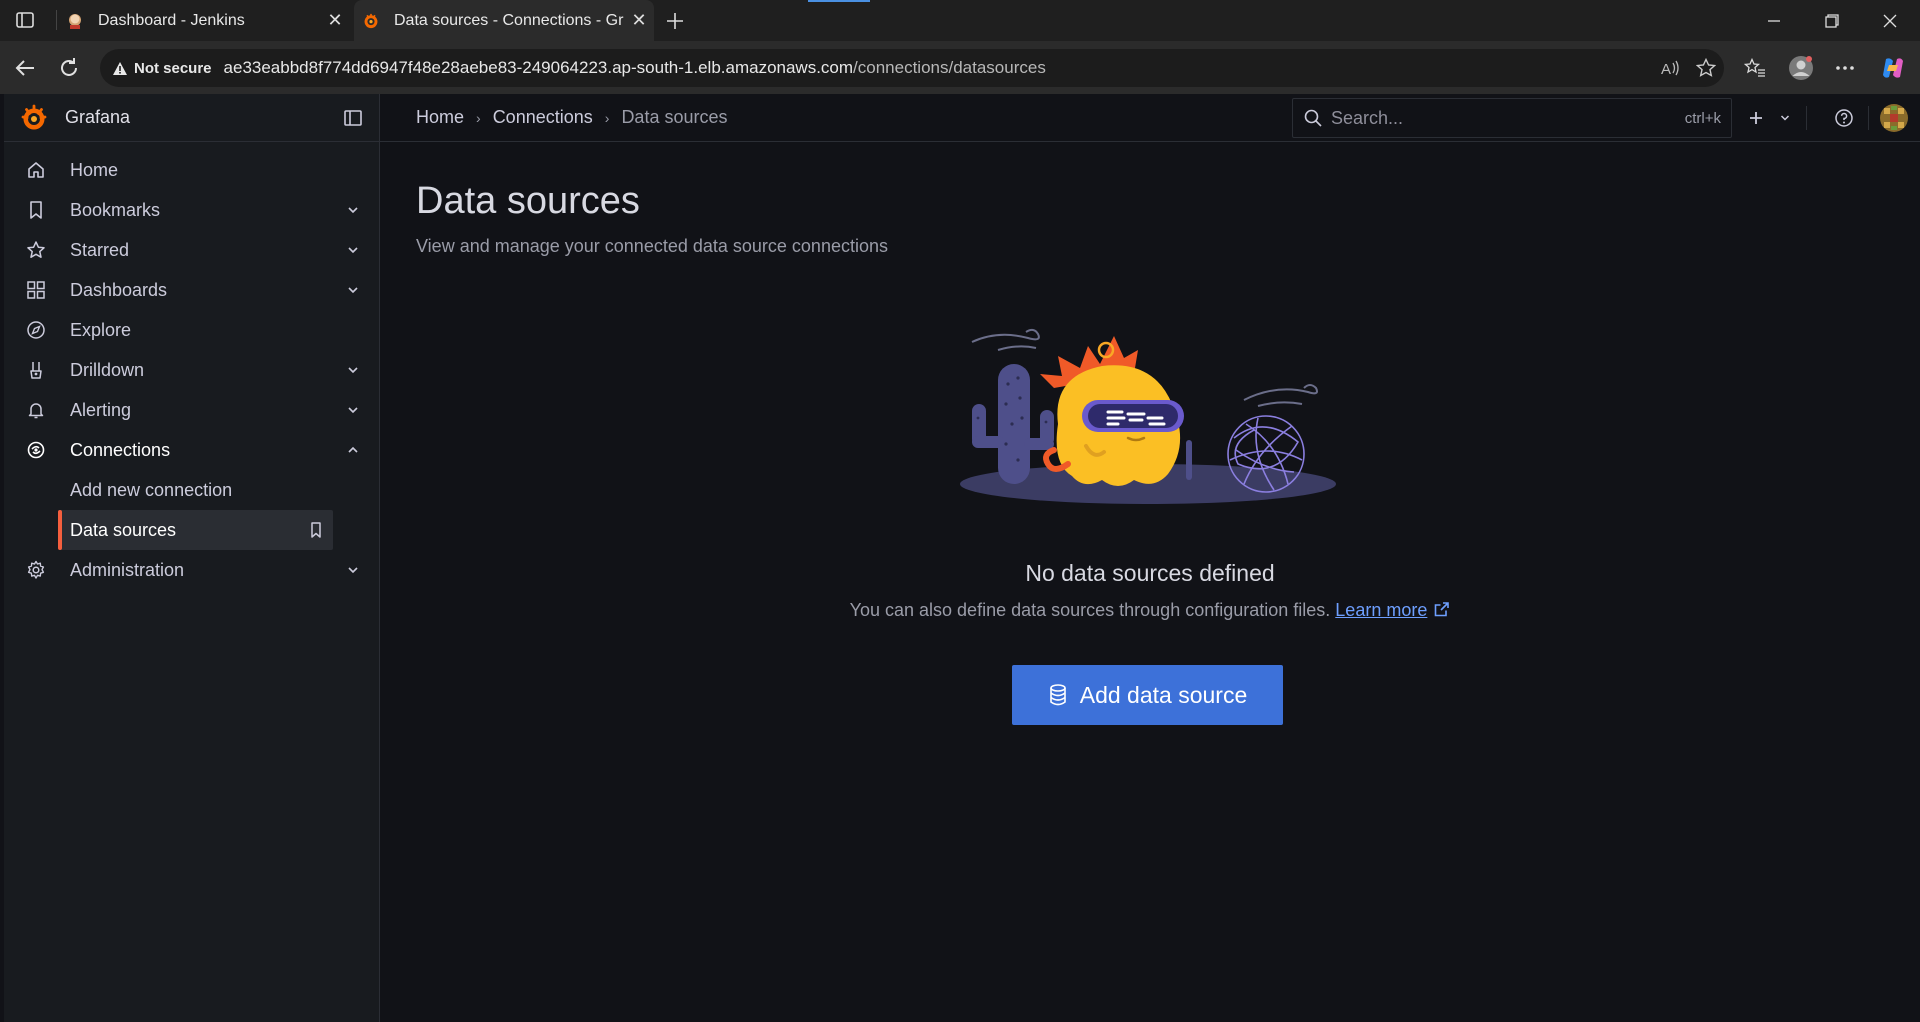  What do you see at coordinates (25, 68) in the screenshot?
I see `back-button` at bounding box center [25, 68].